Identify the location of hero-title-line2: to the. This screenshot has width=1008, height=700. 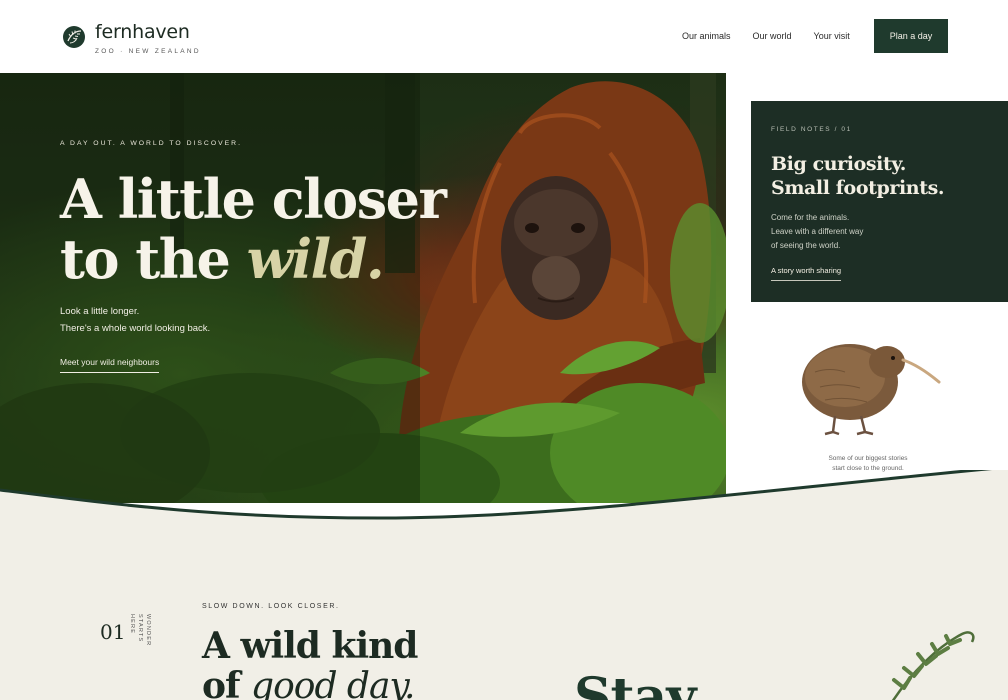
(145, 259).